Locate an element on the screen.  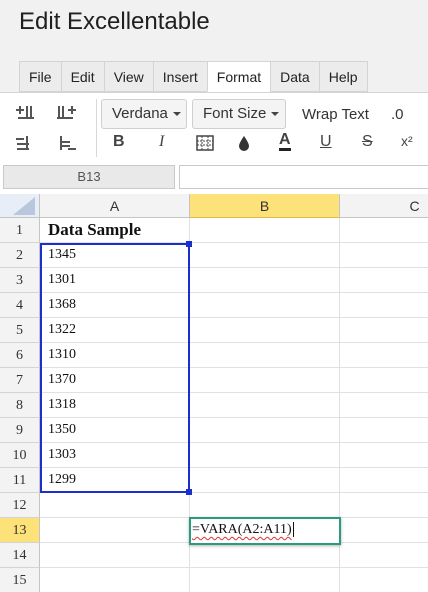
cell-c3 is located at coordinates (384, 280).